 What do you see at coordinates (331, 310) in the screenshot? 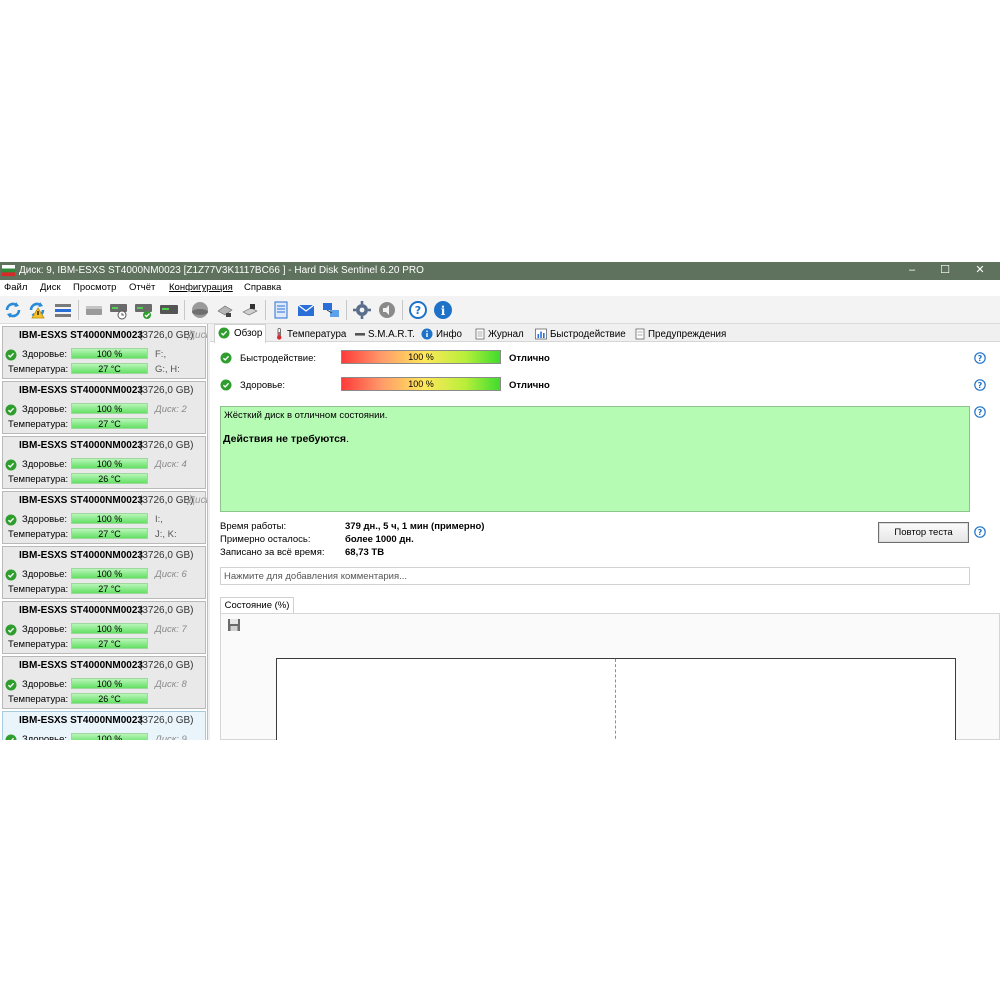
I see `network-icon` at bounding box center [331, 310].